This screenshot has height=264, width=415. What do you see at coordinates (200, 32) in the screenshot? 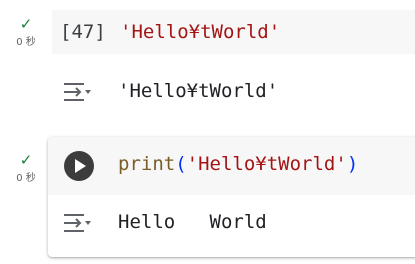
I see `code-text: 'Hello¥tWorld'` at bounding box center [200, 32].